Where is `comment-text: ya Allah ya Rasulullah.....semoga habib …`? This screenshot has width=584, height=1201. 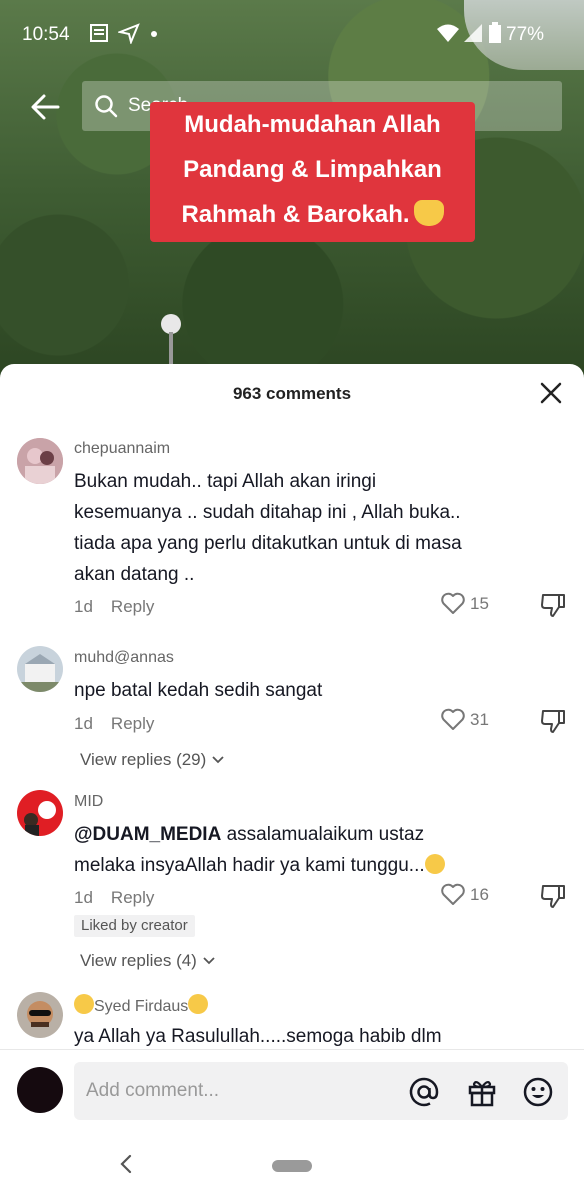 comment-text: ya Allah ya Rasulullah.....semoga habib … is located at coordinates (258, 1036).